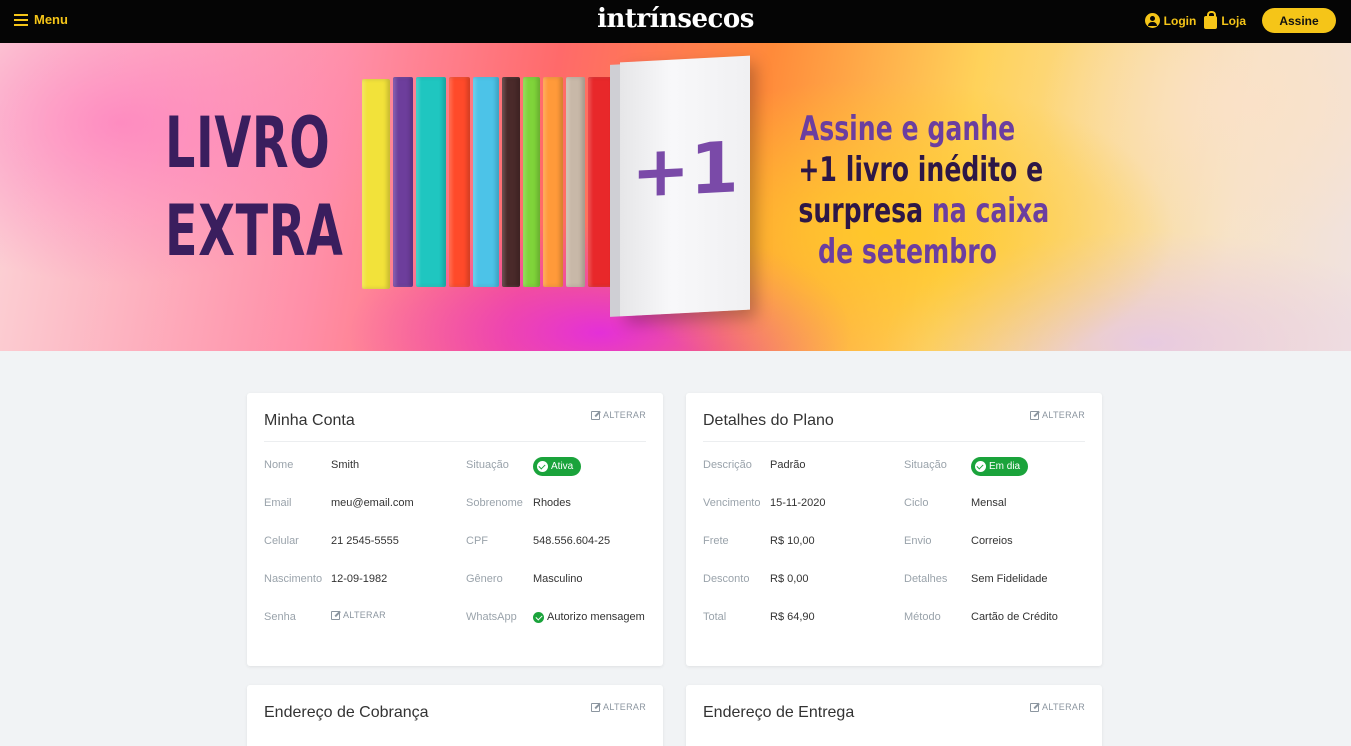  Describe the element at coordinates (254, 187) in the screenshot. I see `hero-headline: LIVRO EXTRA` at that location.